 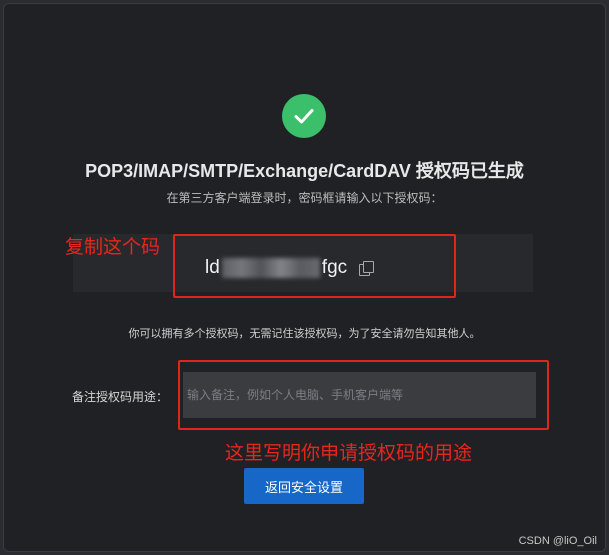 What do you see at coordinates (349, 453) in the screenshot?
I see `note-annotation-text: 这里写明你申请授权码的用途` at bounding box center [349, 453].